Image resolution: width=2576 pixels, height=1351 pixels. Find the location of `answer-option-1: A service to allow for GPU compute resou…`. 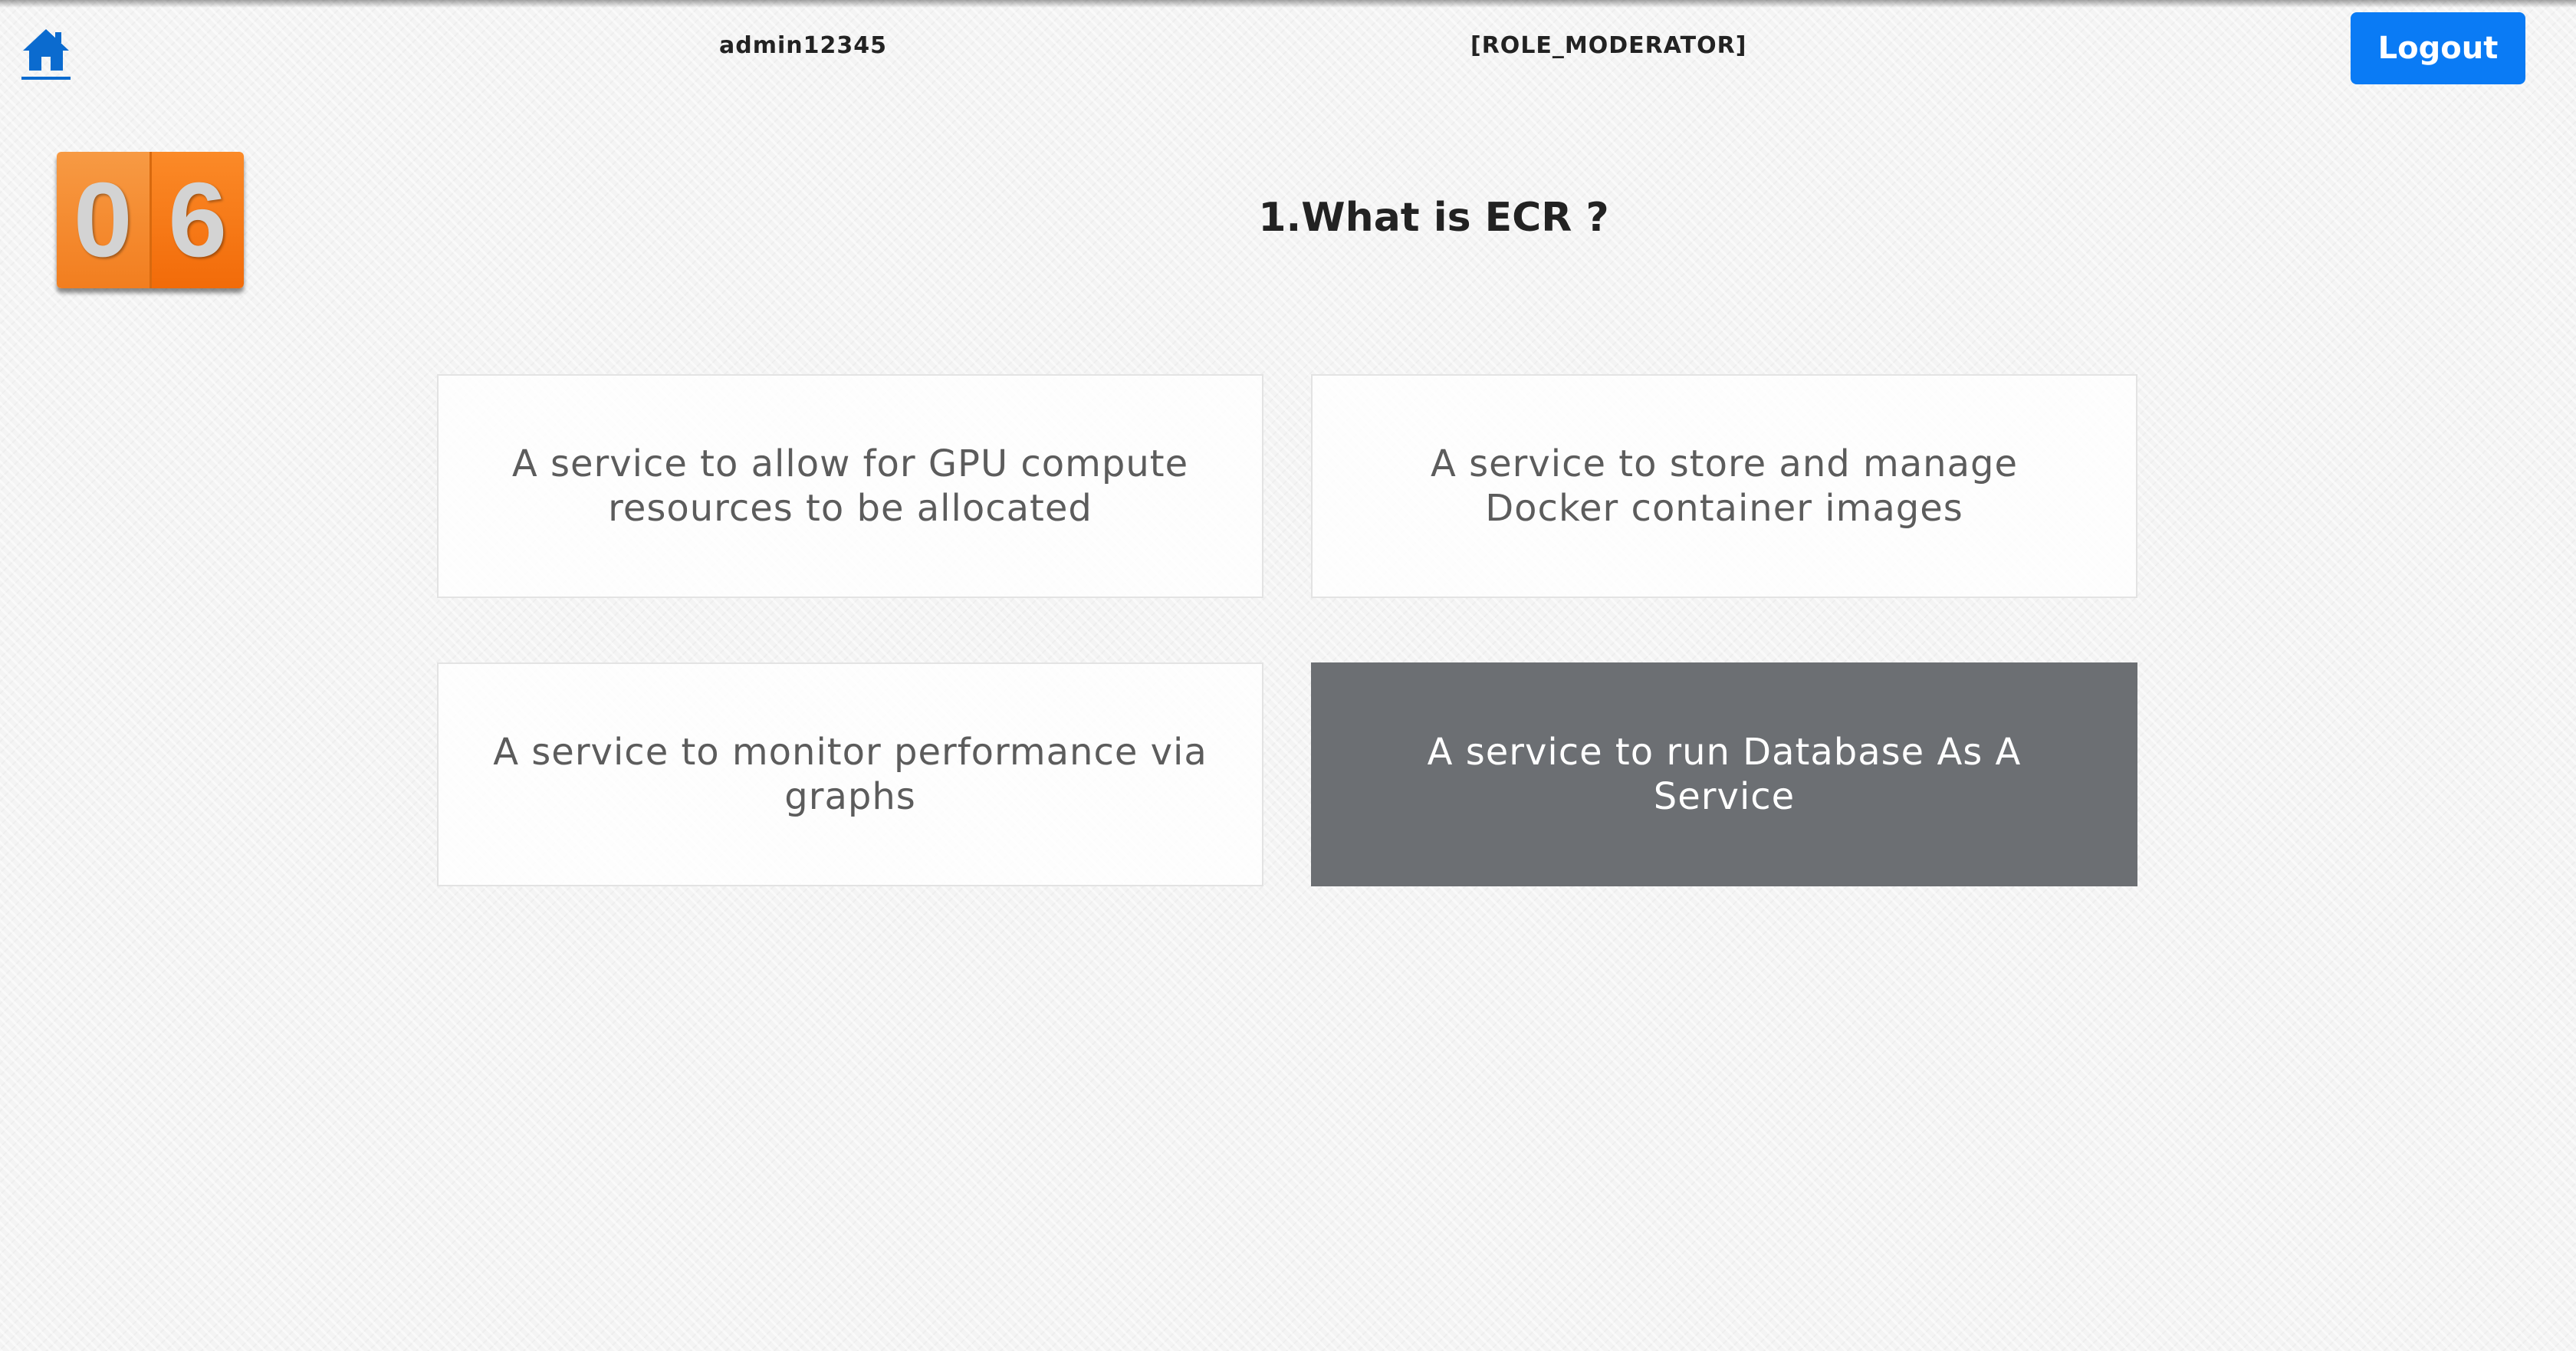

answer-option-1: A service to allow for GPU compute resou… is located at coordinates (850, 486).